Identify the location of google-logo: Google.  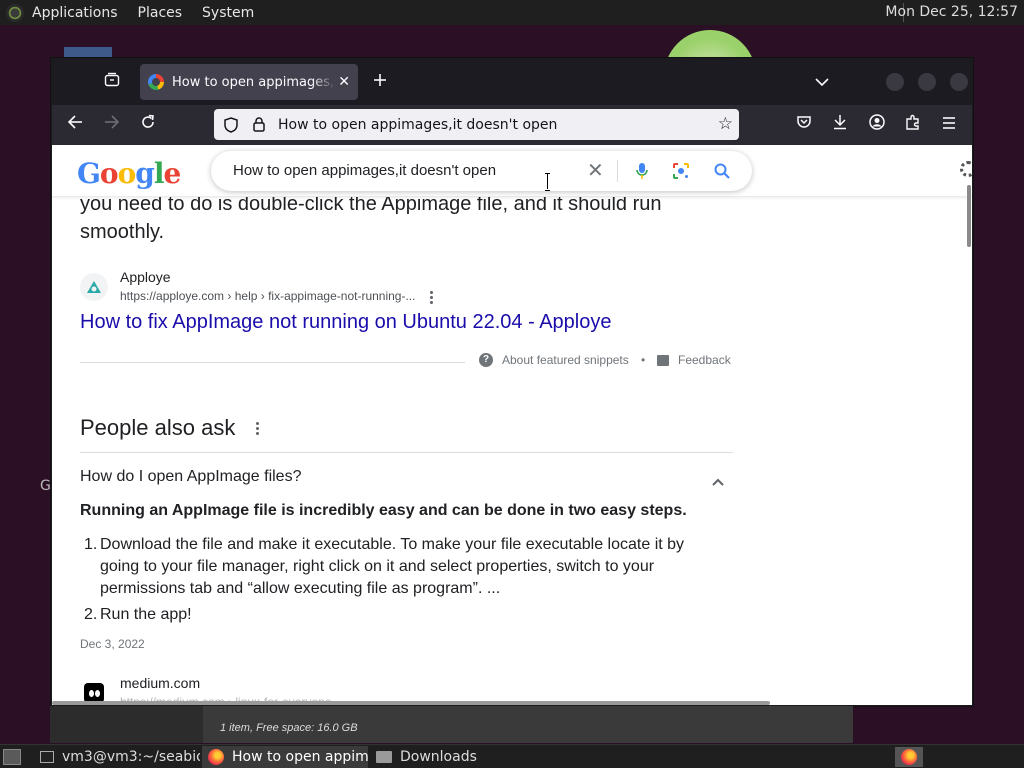
(129, 173).